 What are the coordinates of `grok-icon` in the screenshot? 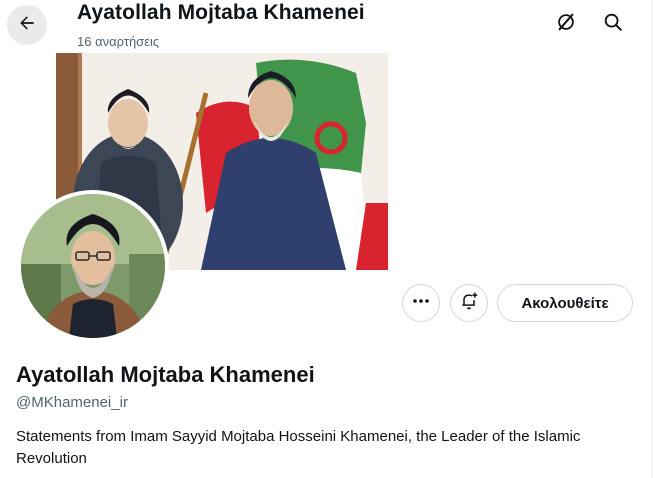 It's located at (566, 24).